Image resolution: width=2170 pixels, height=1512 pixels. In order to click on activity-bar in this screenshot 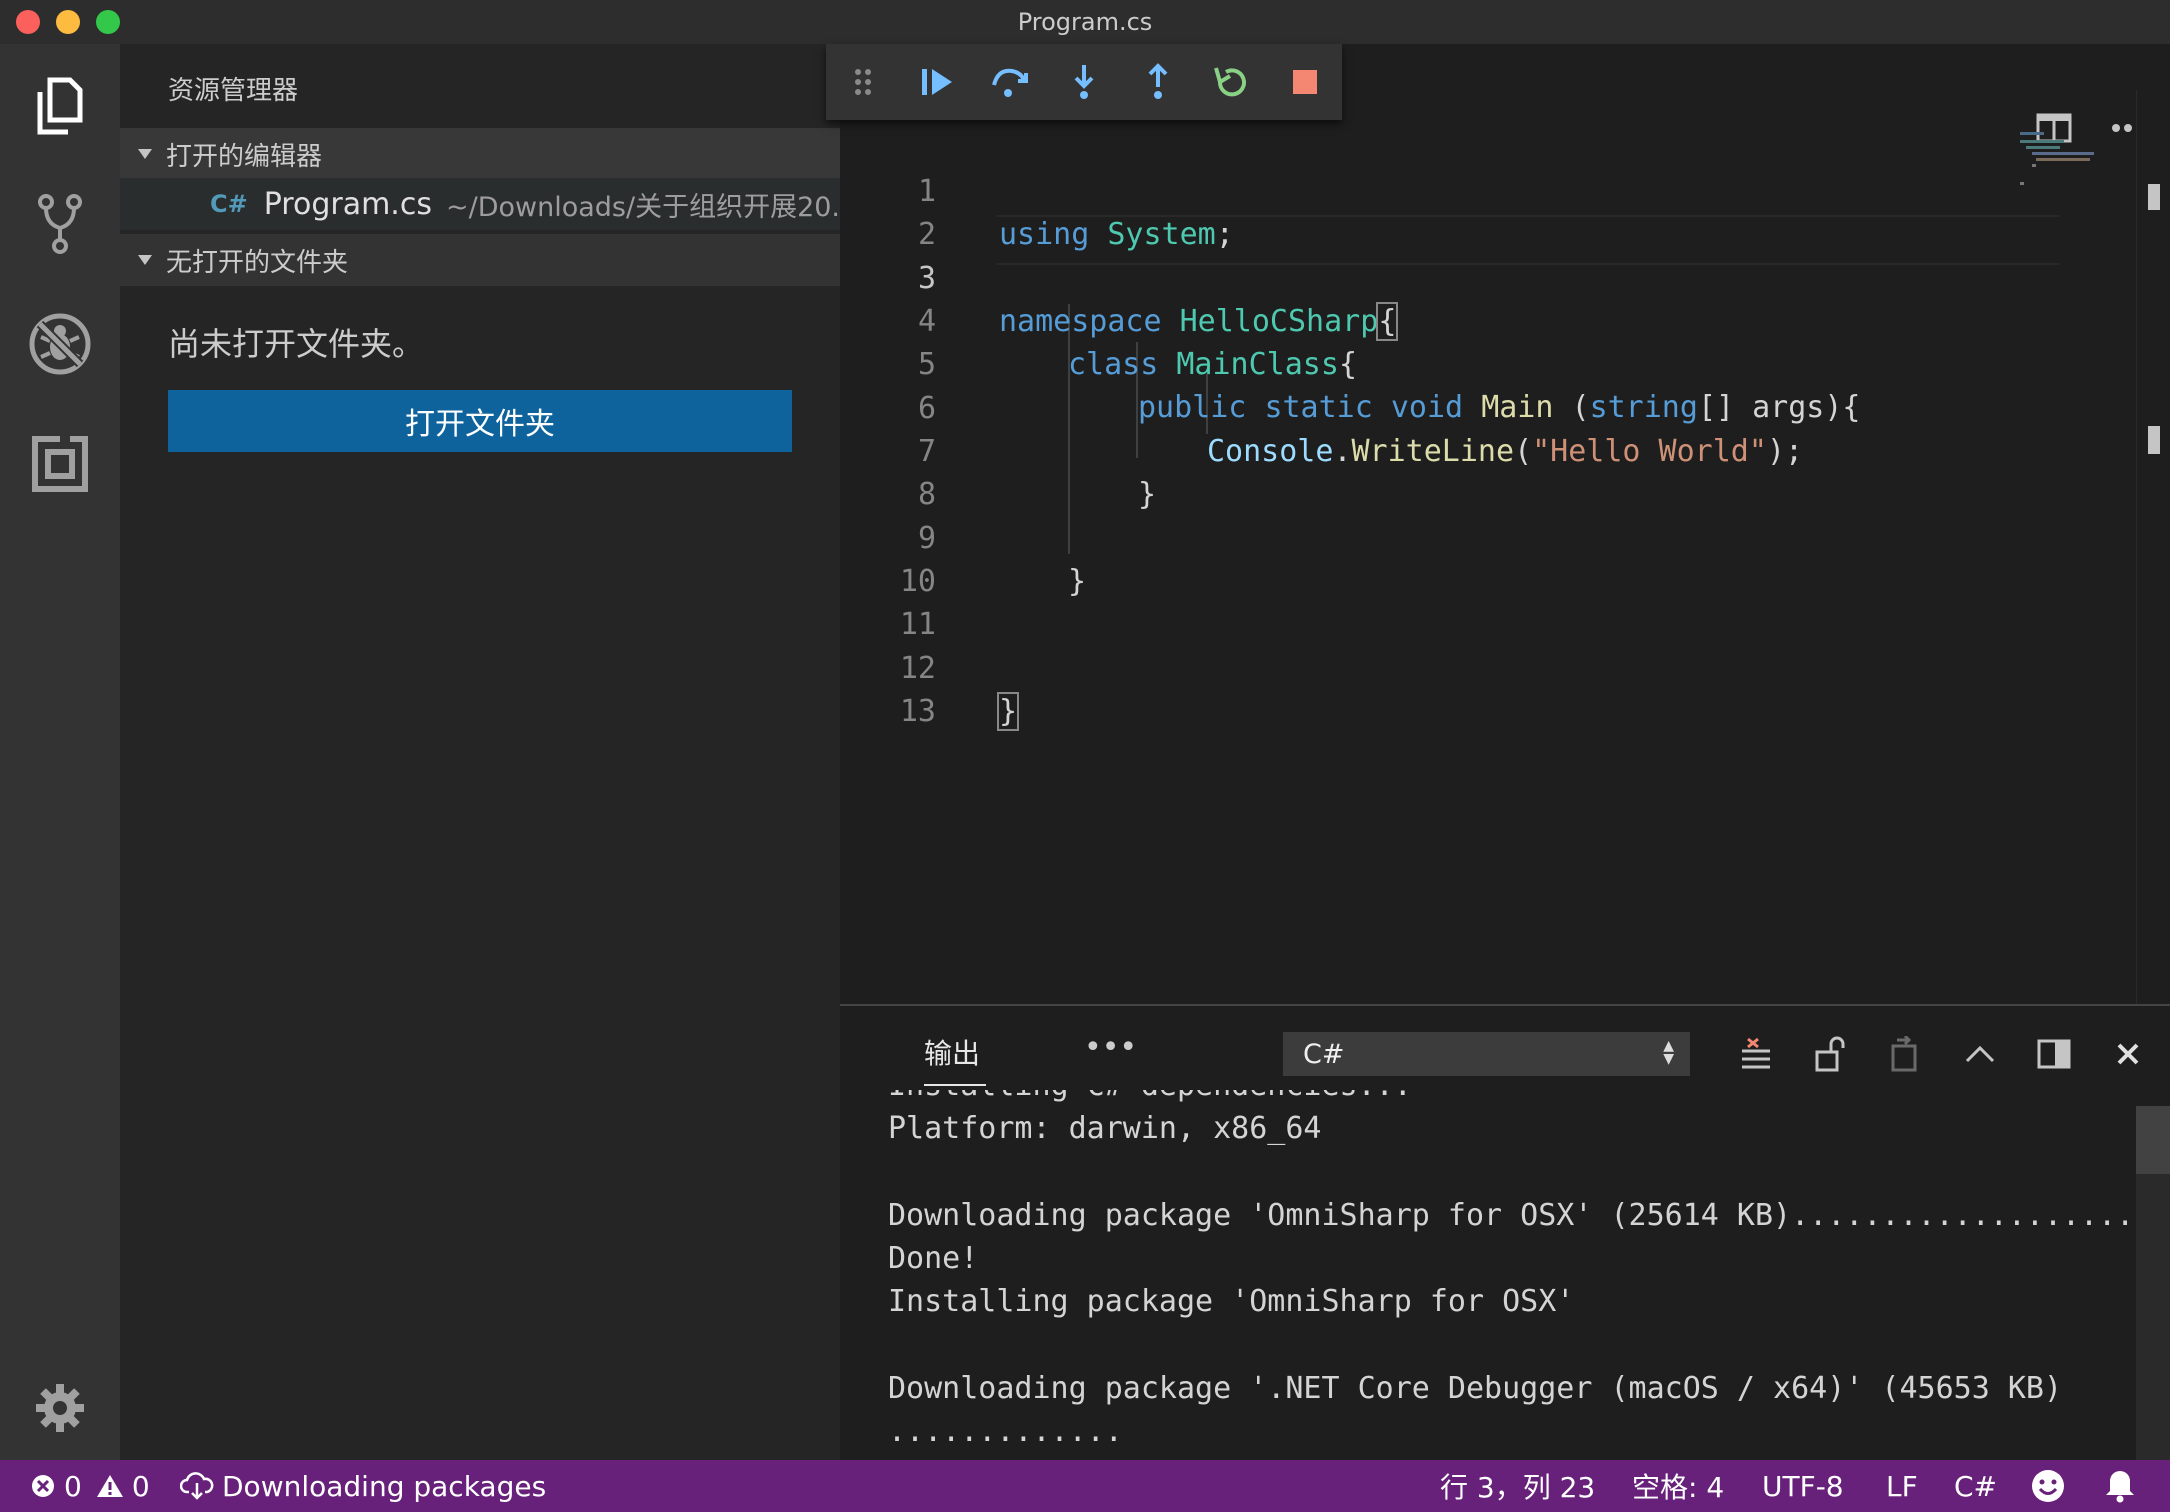, I will do `click(60, 752)`.